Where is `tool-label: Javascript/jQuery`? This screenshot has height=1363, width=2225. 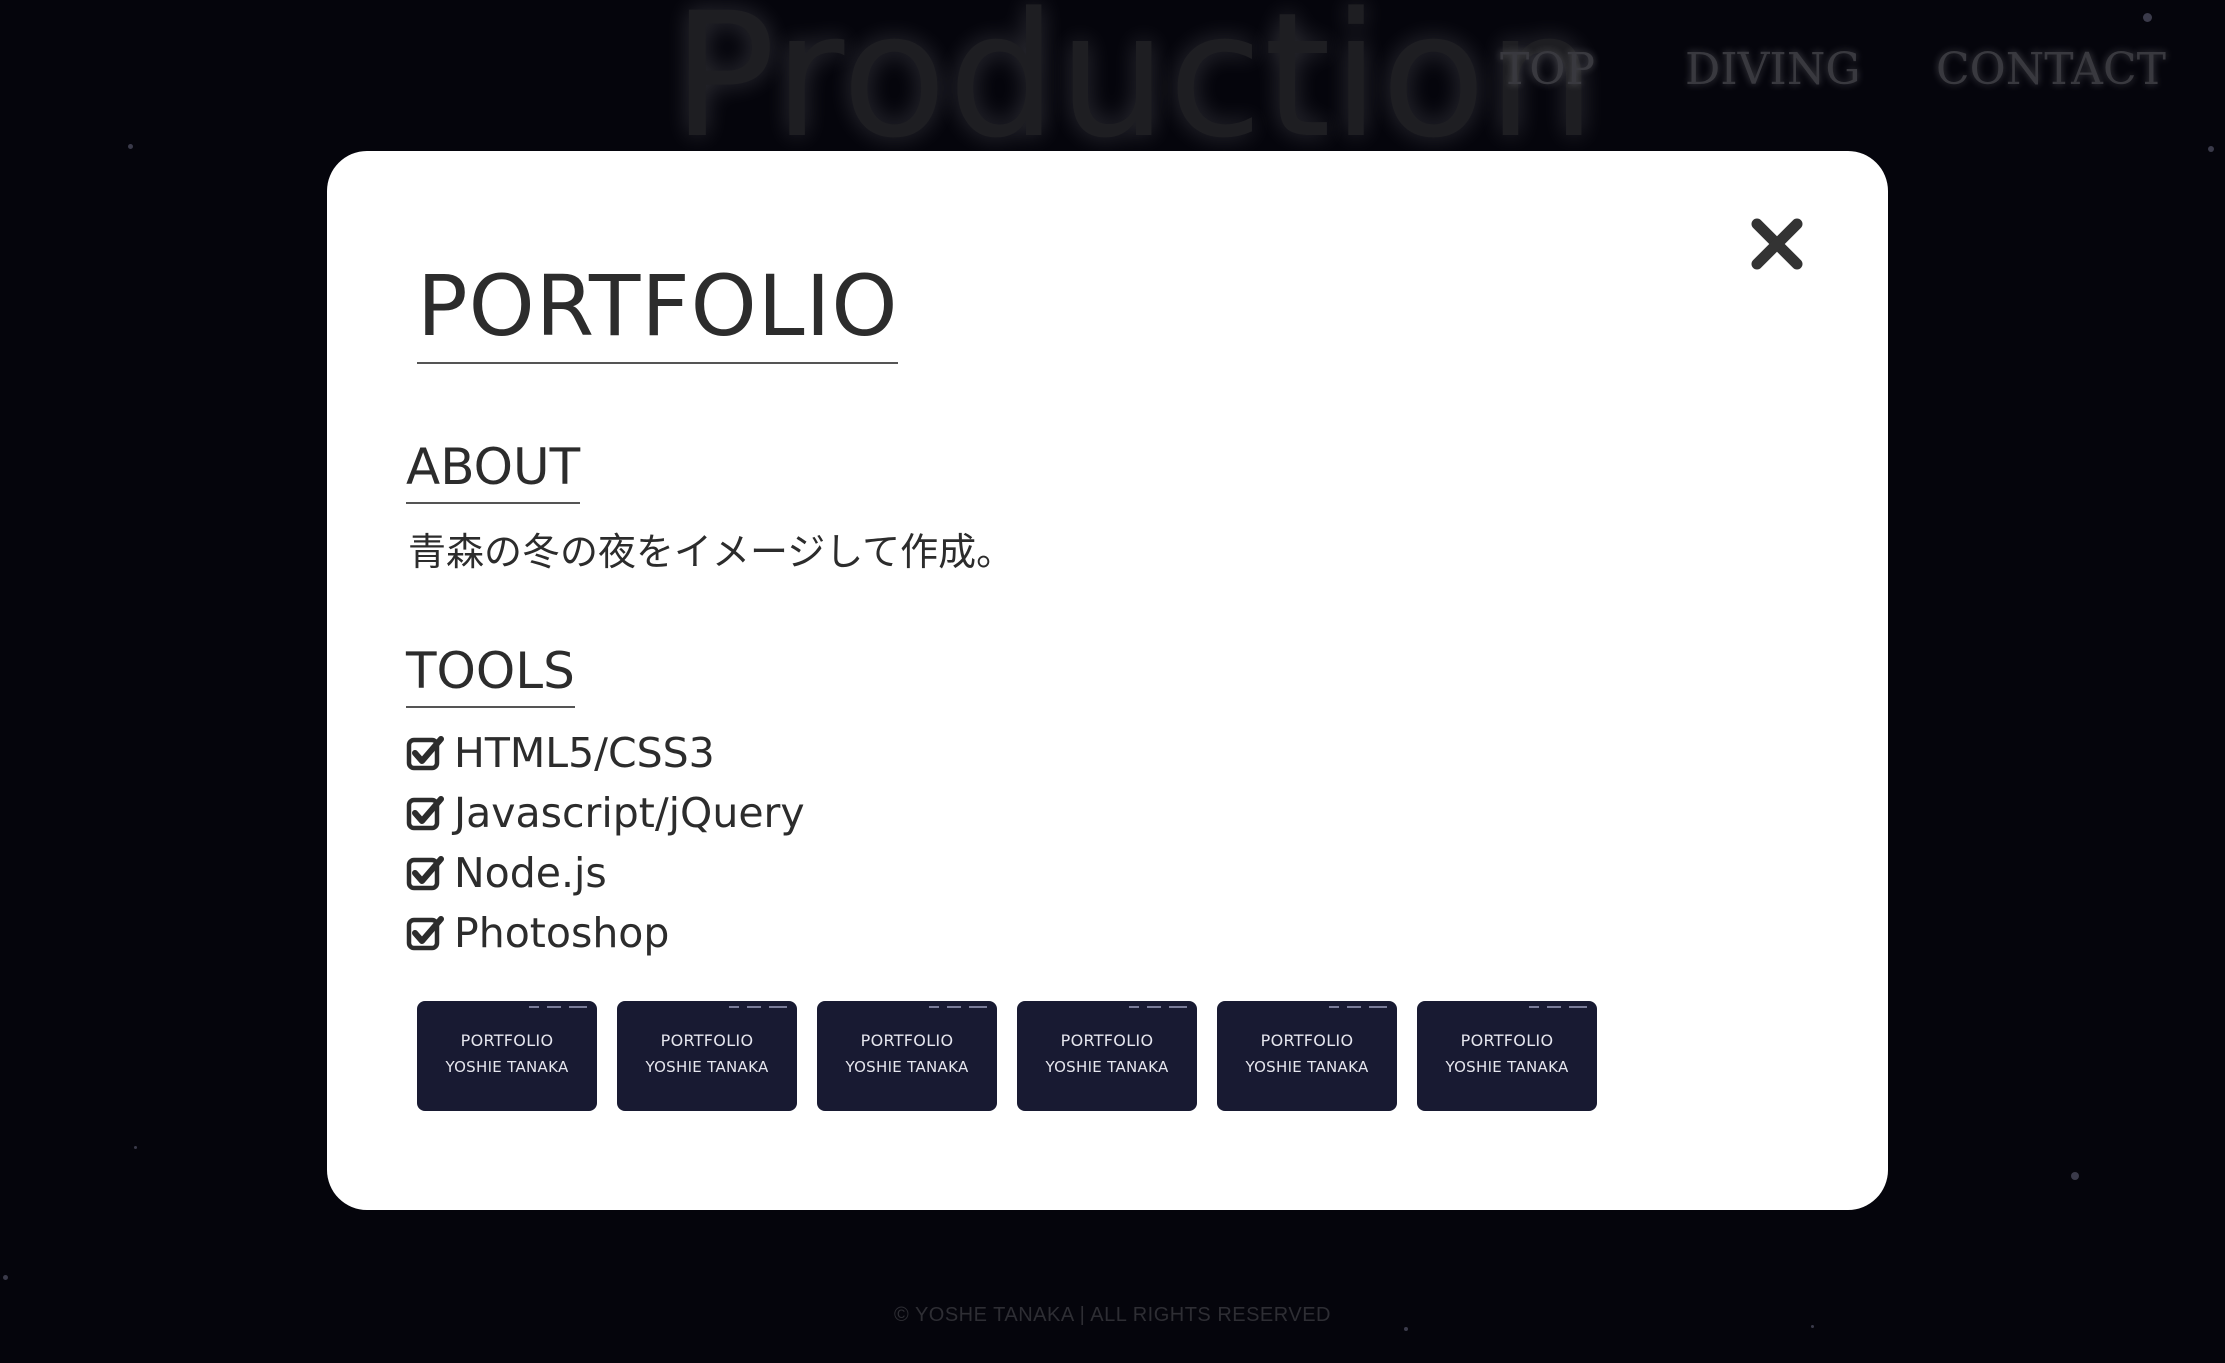
tool-label: Javascript/jQuery is located at coordinates (629, 813).